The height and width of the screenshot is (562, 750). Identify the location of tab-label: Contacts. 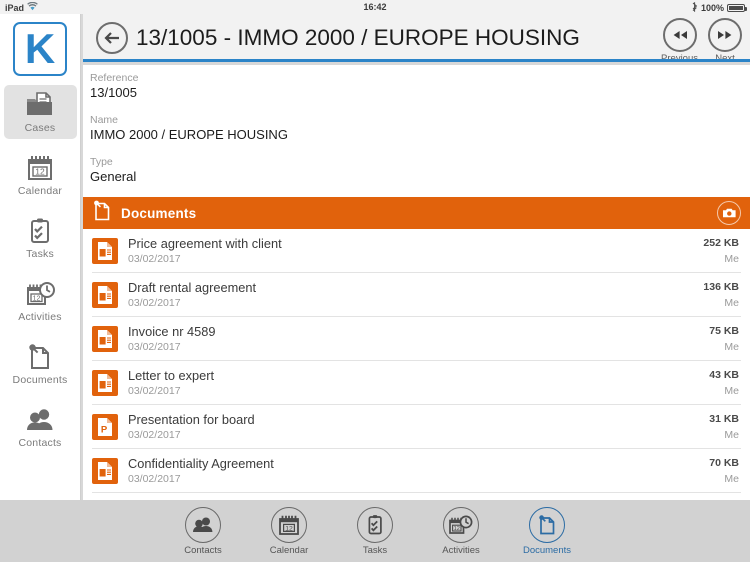
(203, 550).